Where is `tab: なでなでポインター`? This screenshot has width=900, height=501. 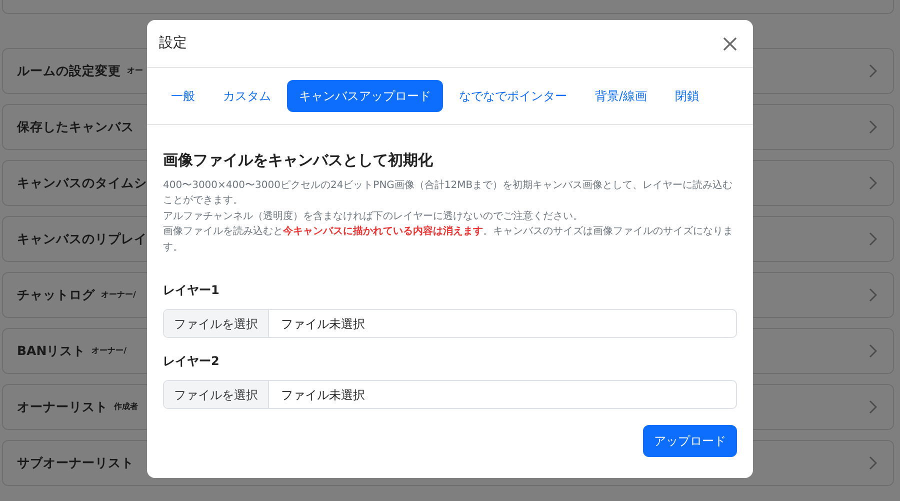 tab: なでなでポインター is located at coordinates (513, 96).